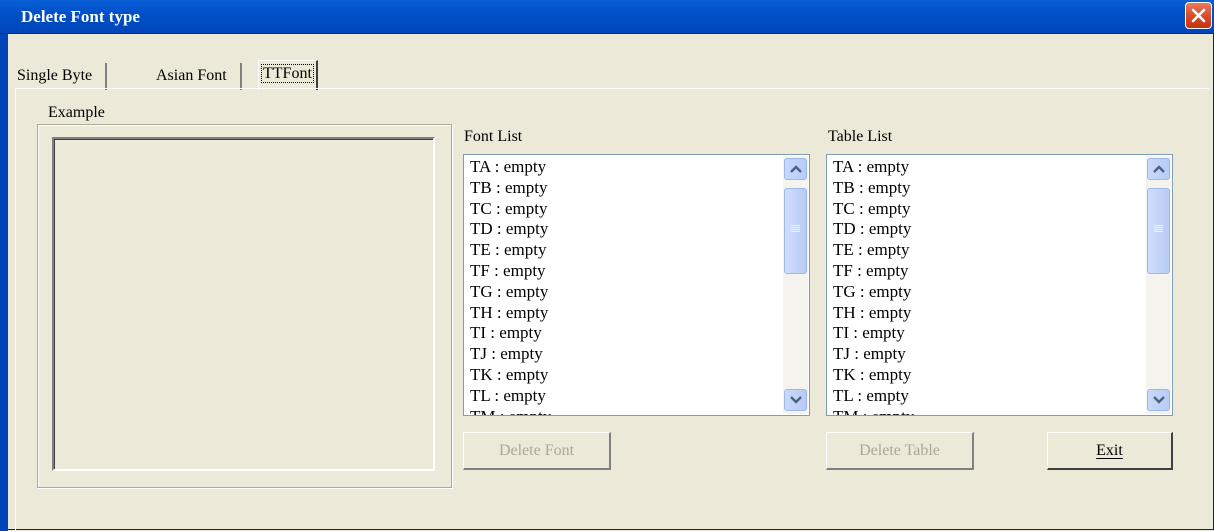 This screenshot has height=531, width=1214. I want to click on close-icon, so click(1198, 15).